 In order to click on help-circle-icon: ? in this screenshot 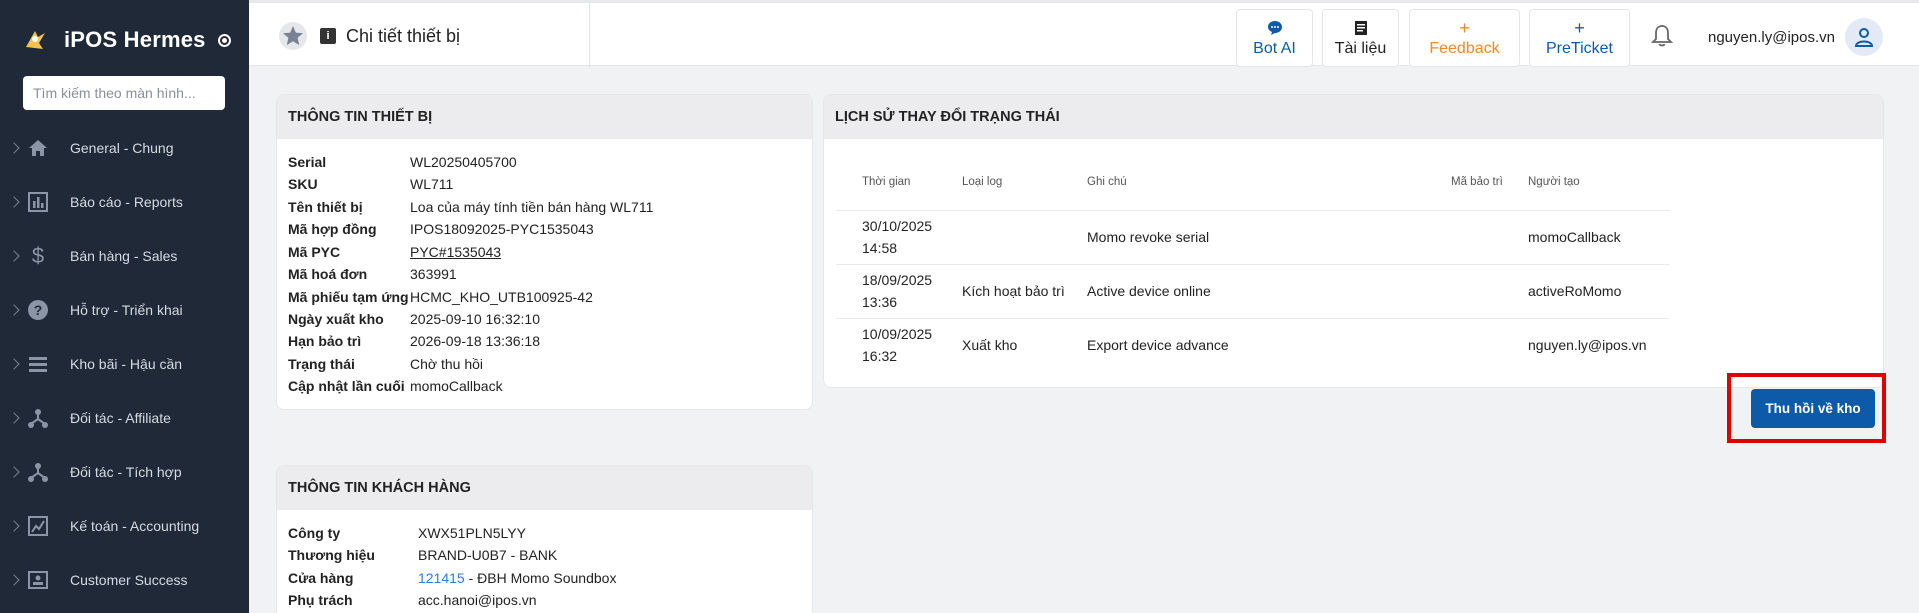, I will do `click(38, 310)`.